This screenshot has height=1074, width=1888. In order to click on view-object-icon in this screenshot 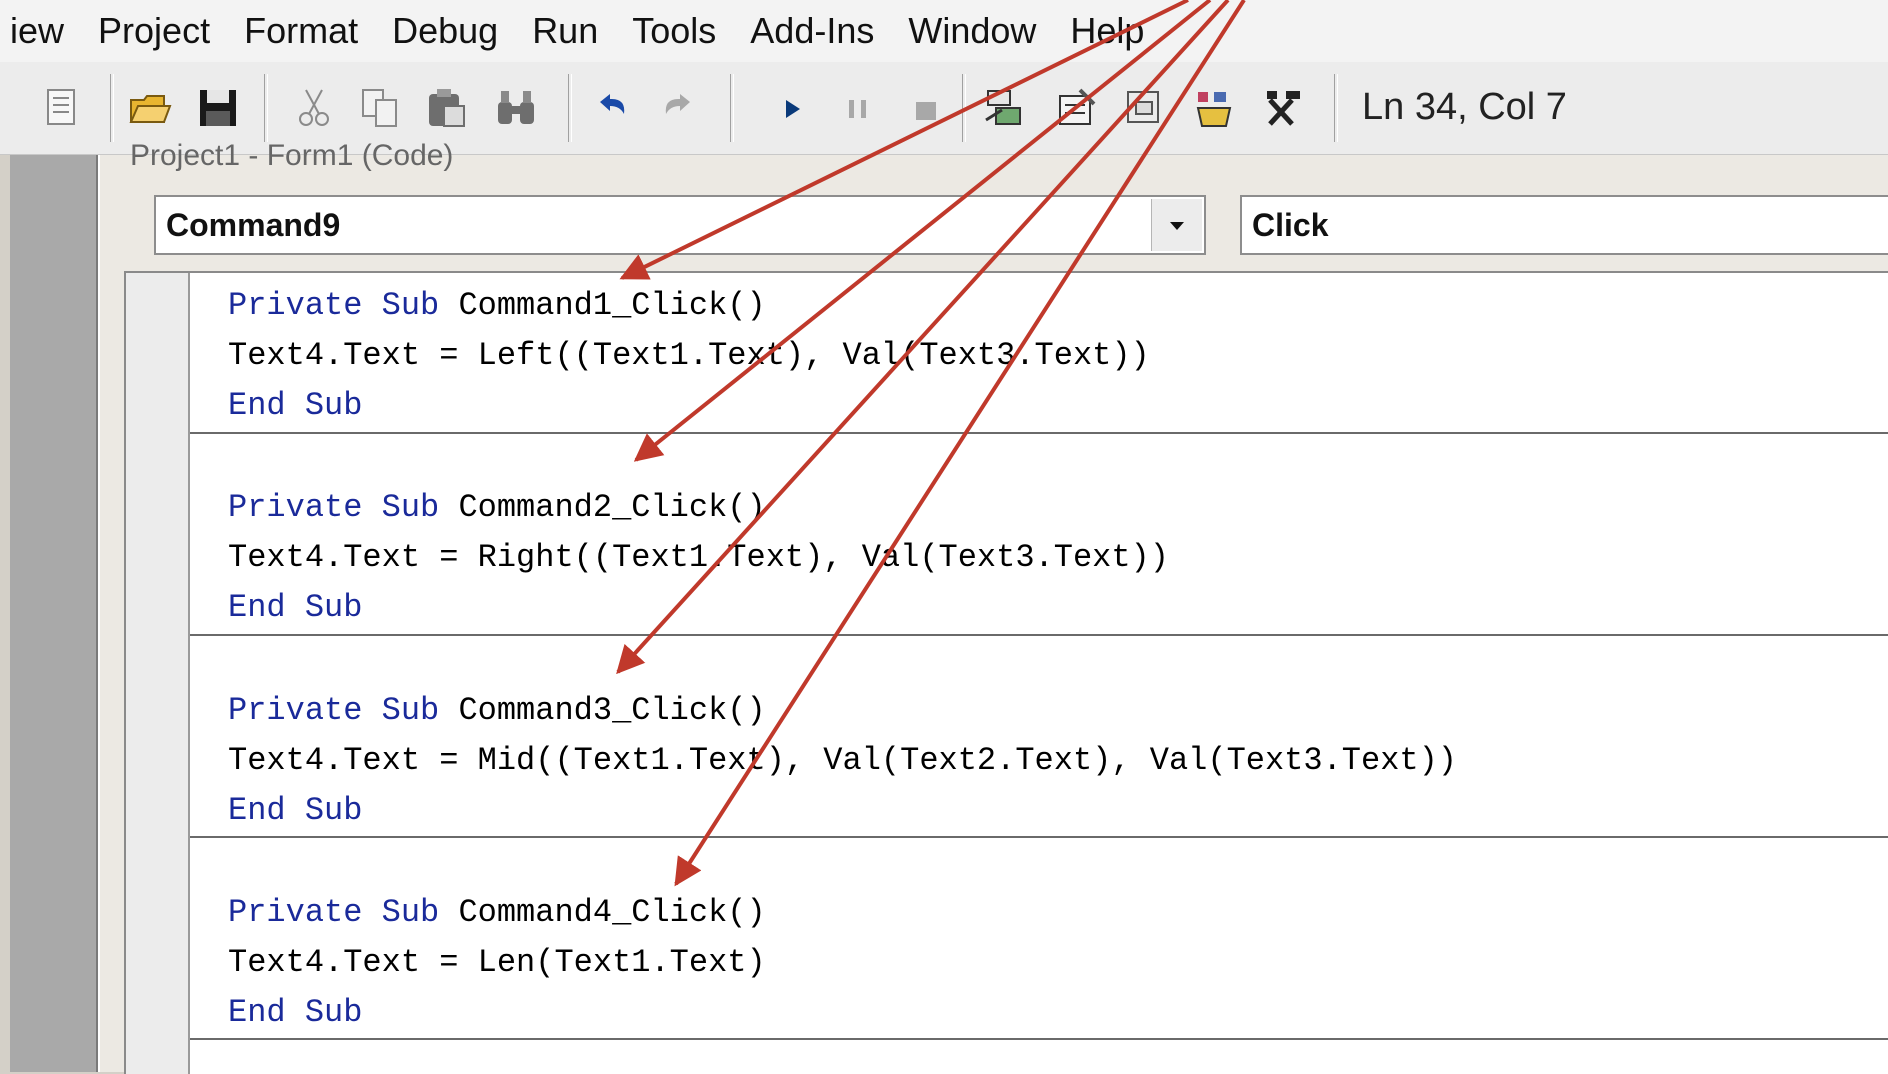, I will do `click(62, 108)`.